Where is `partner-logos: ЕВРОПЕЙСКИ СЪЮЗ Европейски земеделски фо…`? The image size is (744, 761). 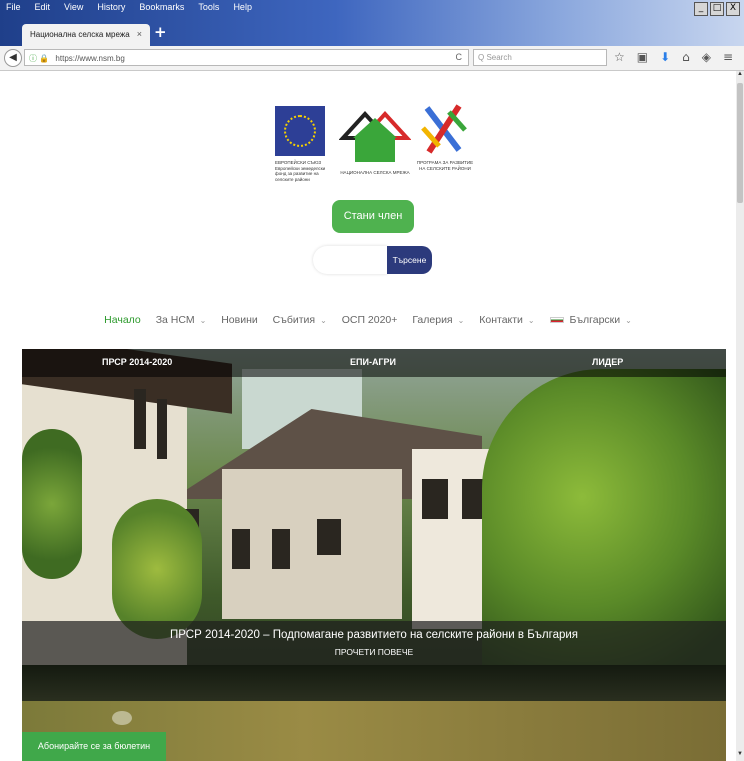
partner-logos: ЕВРОПЕЙСКИ СЪЮЗ Европейски земеделски фо… is located at coordinates (375, 143).